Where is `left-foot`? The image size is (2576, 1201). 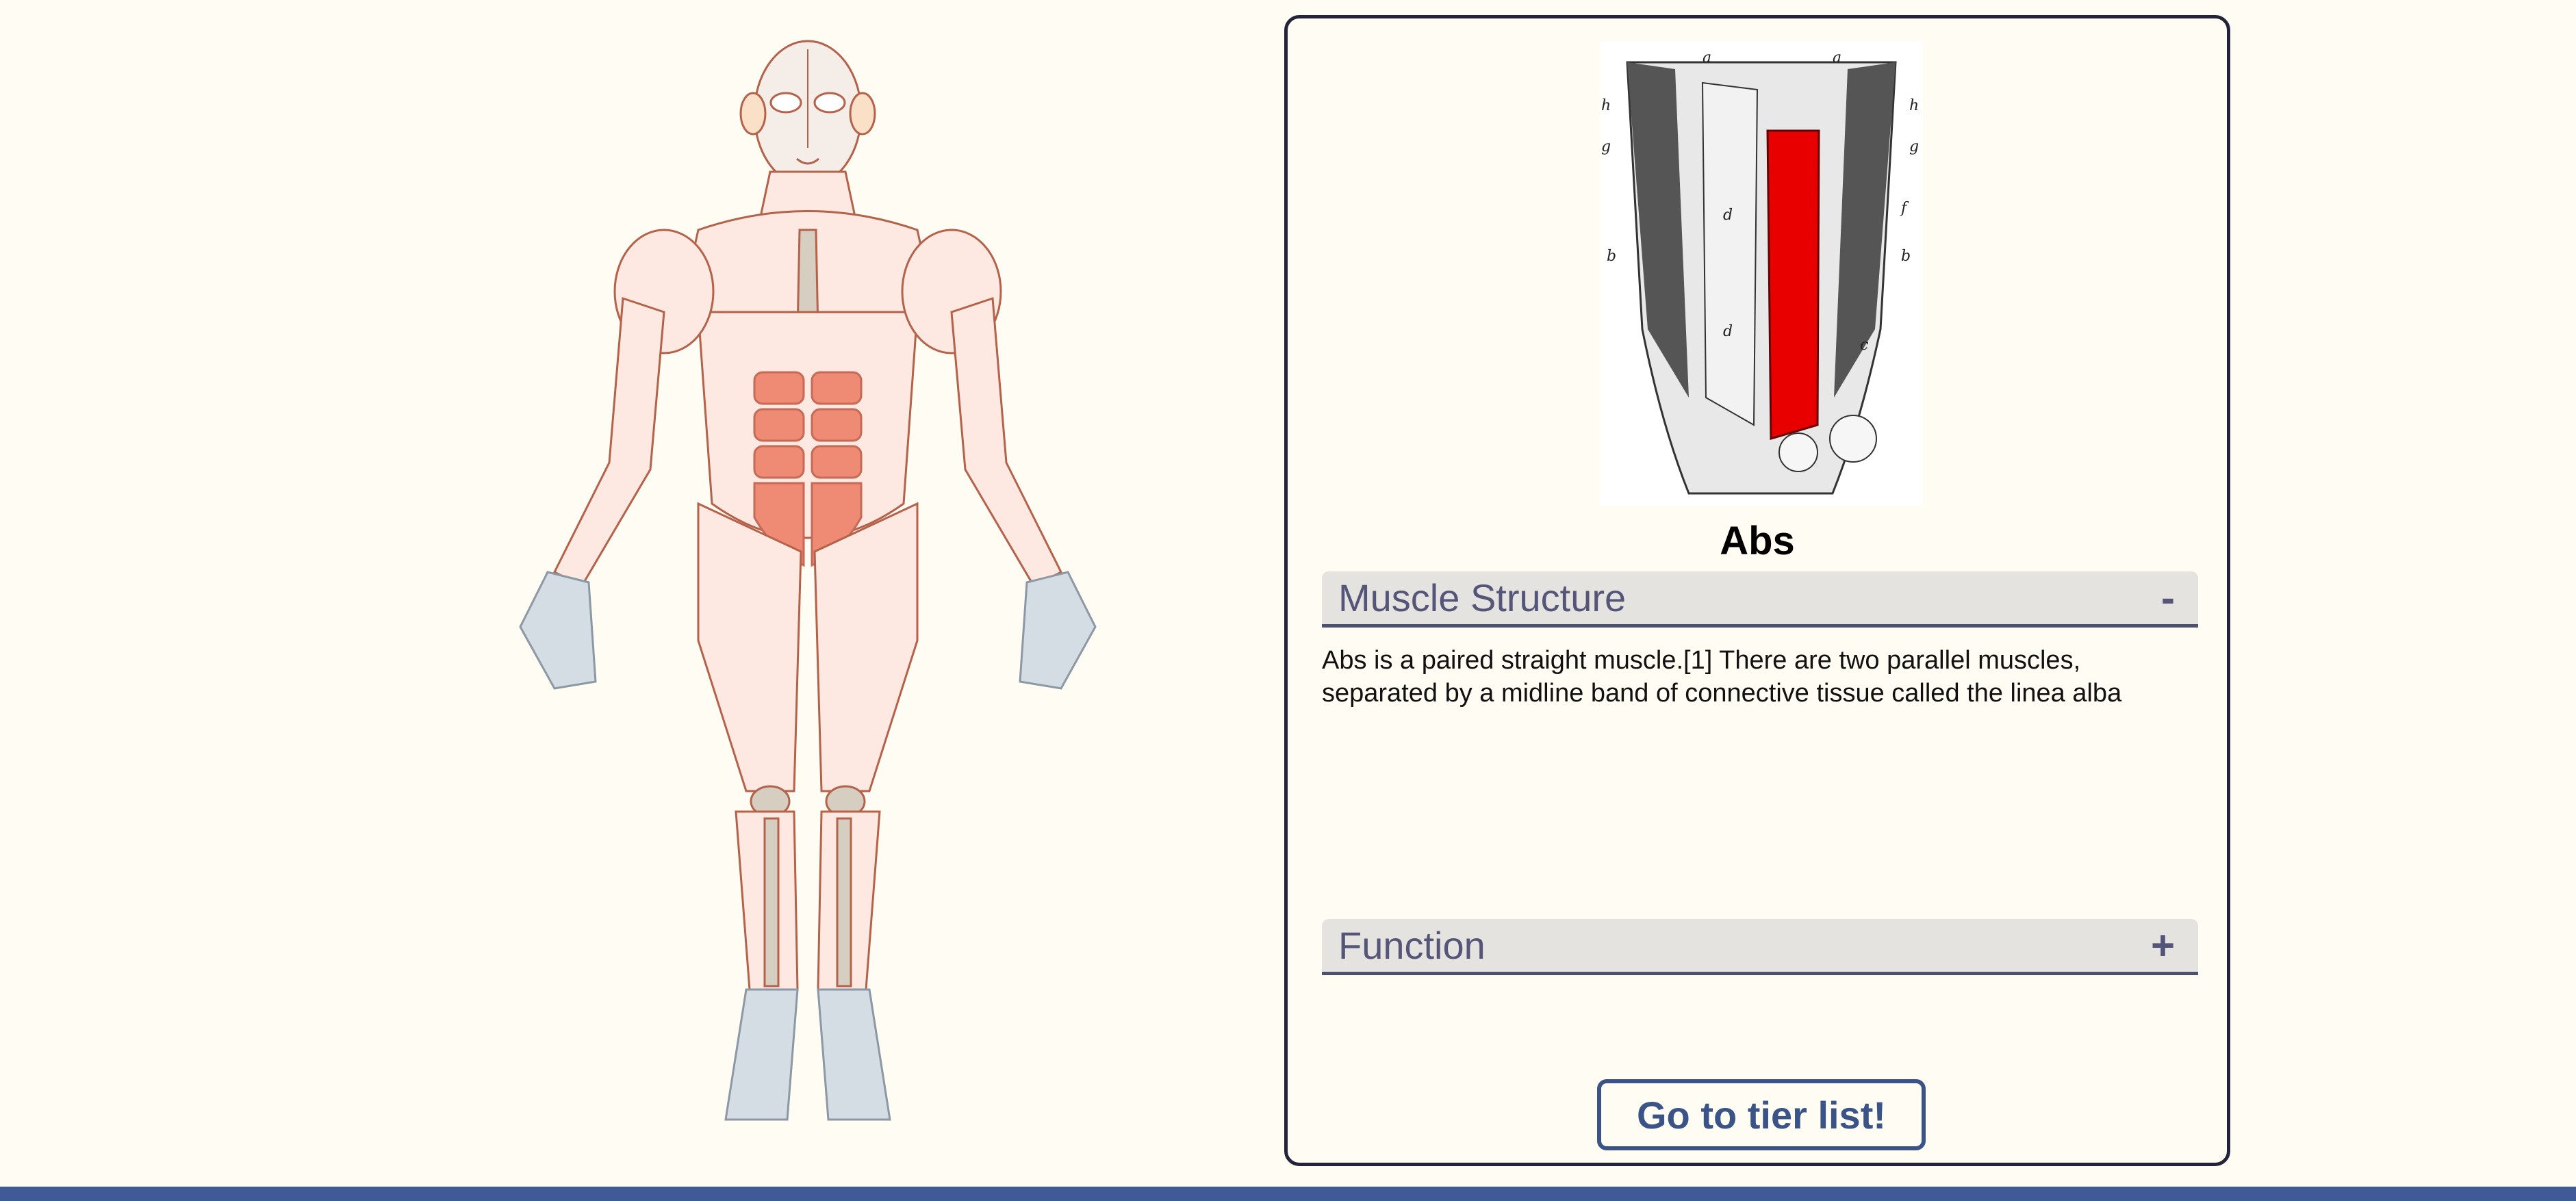 left-foot is located at coordinates (761, 1055).